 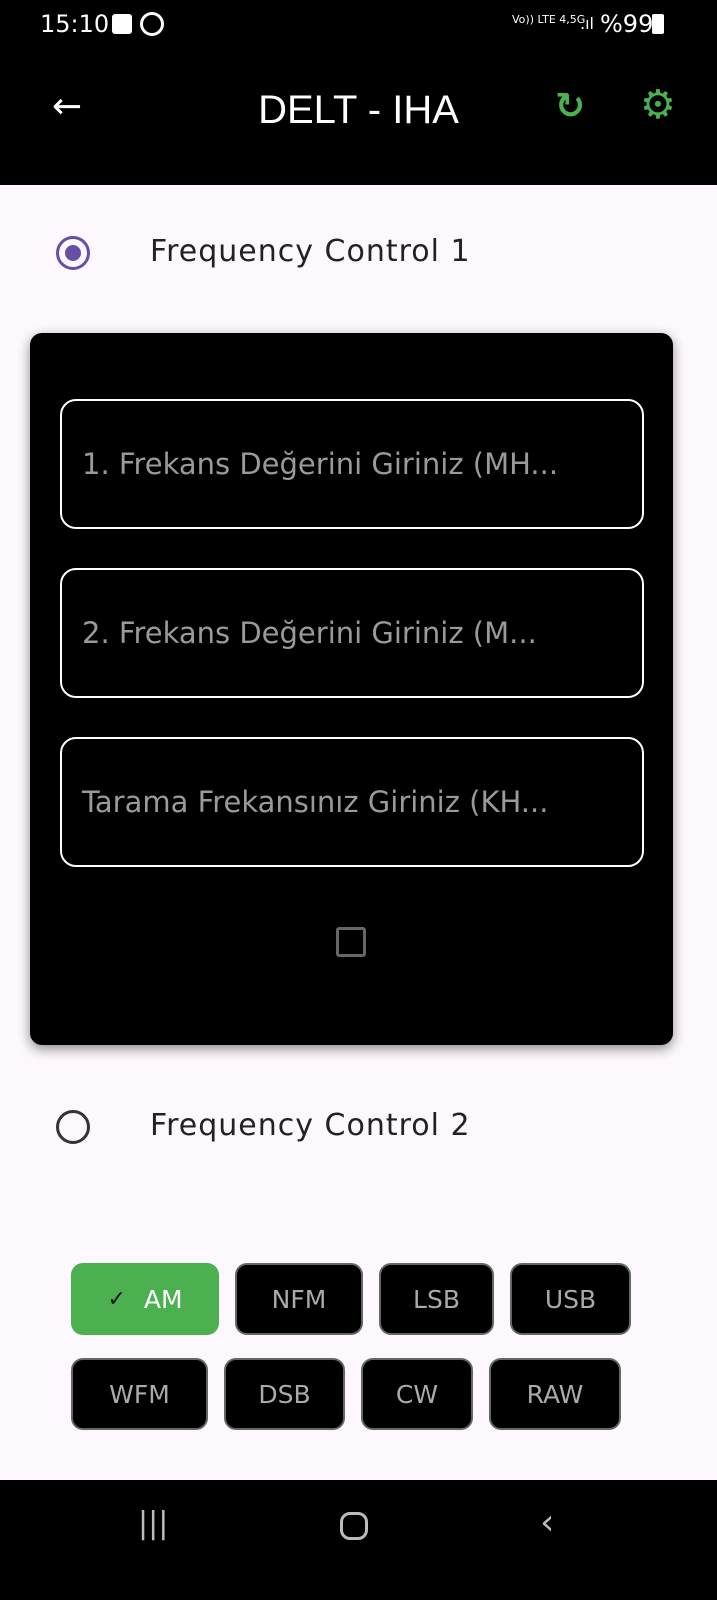 What do you see at coordinates (658, 24) in the screenshot?
I see `battery-icon` at bounding box center [658, 24].